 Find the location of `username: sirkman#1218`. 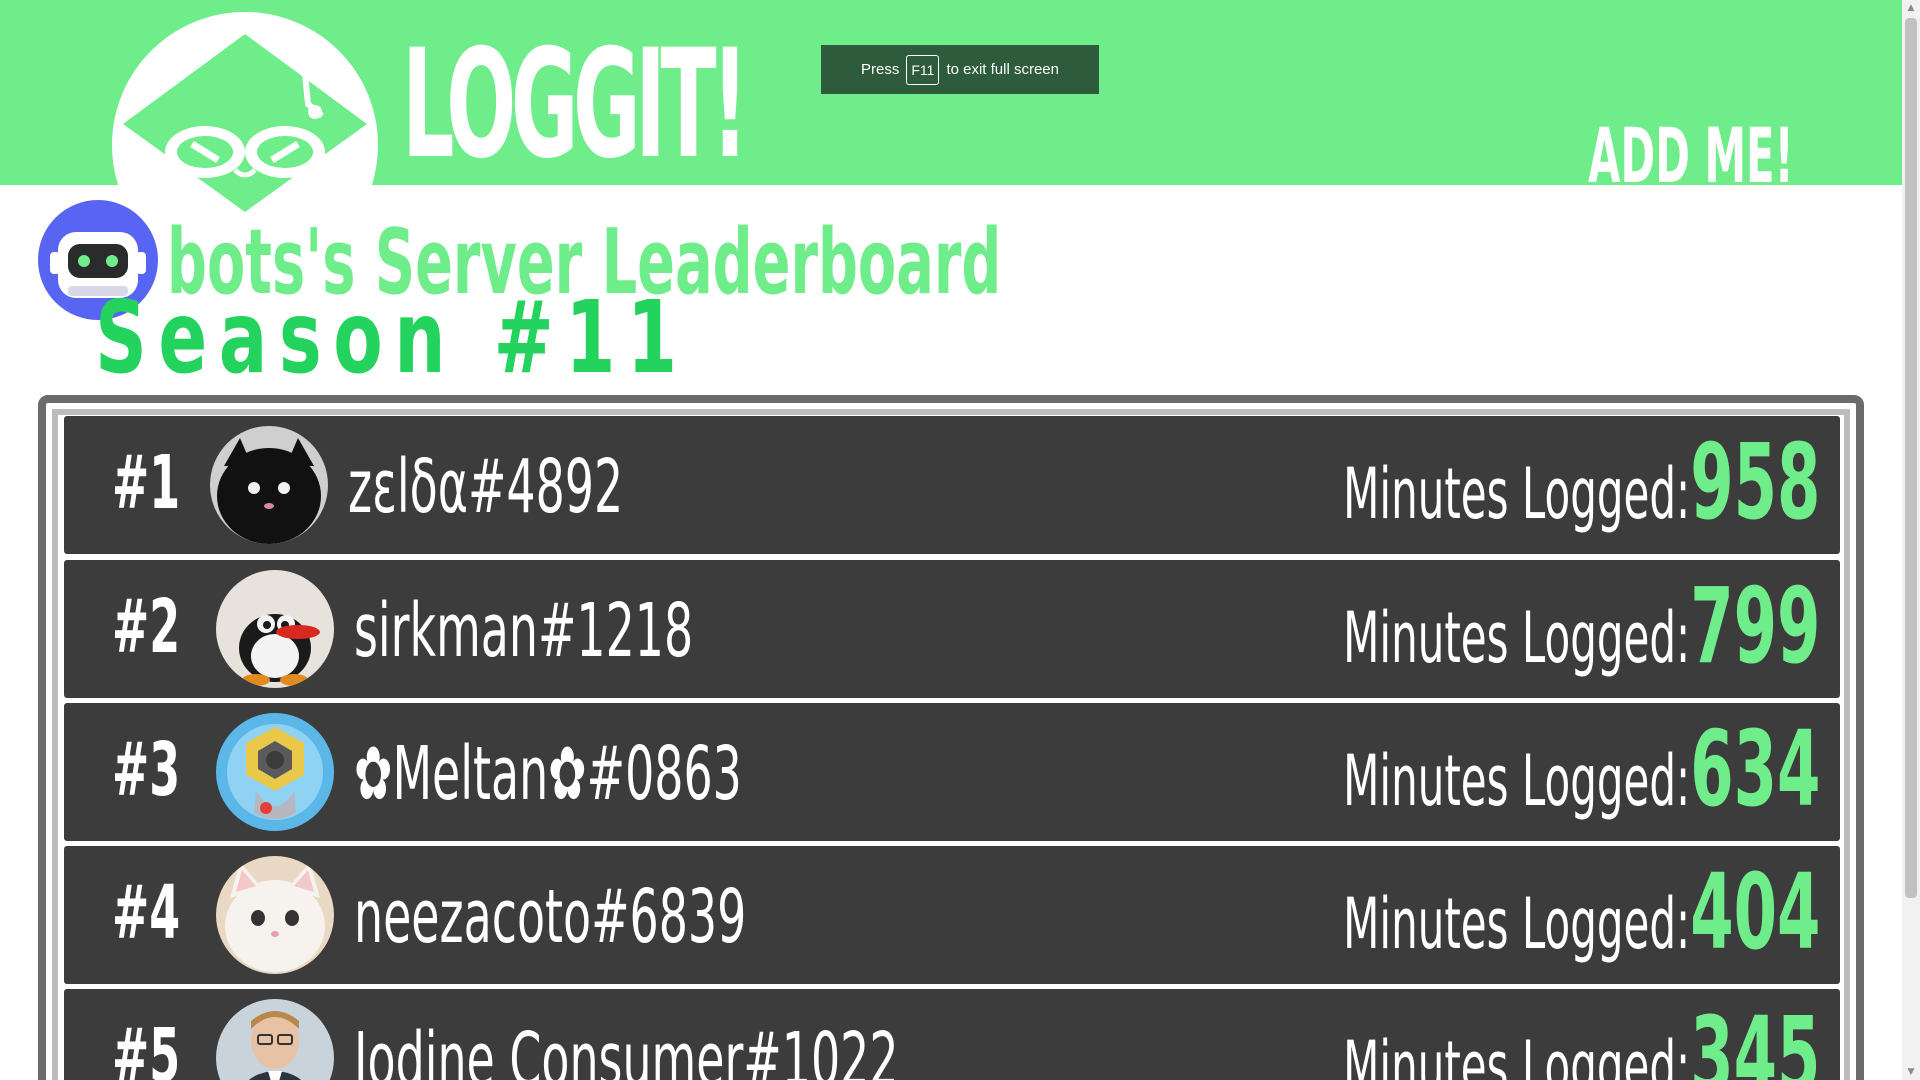

username: sirkman#1218 is located at coordinates (524, 631).